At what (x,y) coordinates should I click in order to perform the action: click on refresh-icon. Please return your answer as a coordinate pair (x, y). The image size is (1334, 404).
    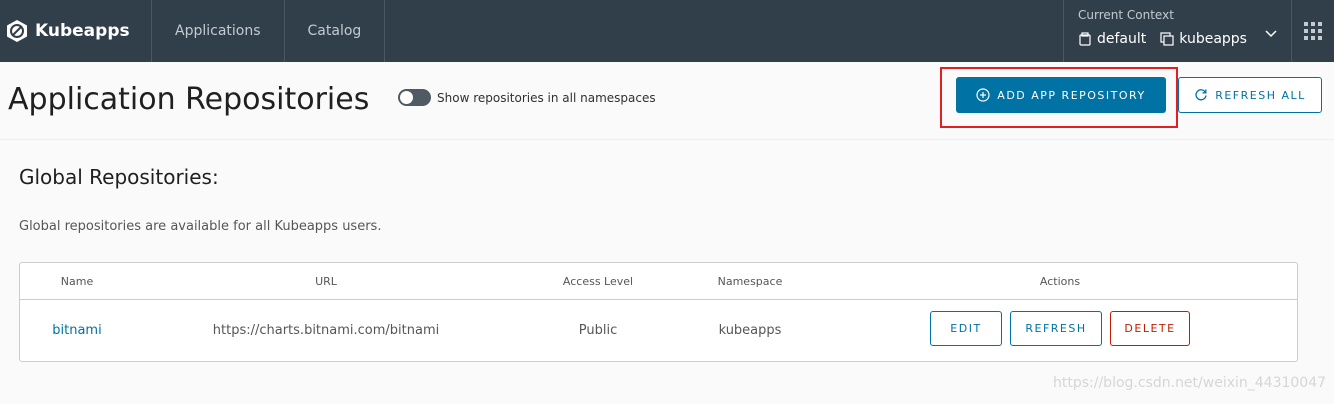
    Looking at the image, I should click on (1201, 95).